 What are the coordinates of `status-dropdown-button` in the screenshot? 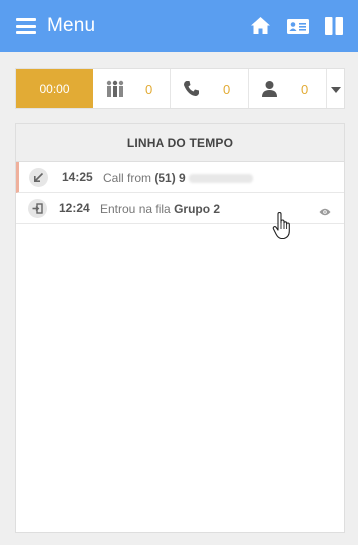 It's located at (335, 88).